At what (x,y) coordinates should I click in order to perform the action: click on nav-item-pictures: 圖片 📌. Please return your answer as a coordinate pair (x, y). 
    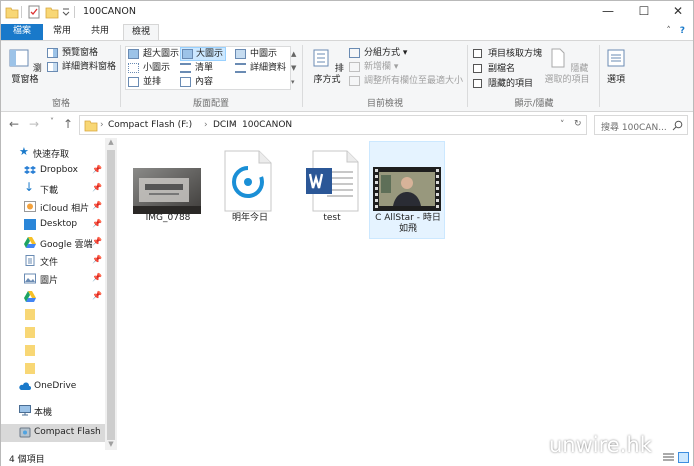
    Looking at the image, I should click on (53, 279).